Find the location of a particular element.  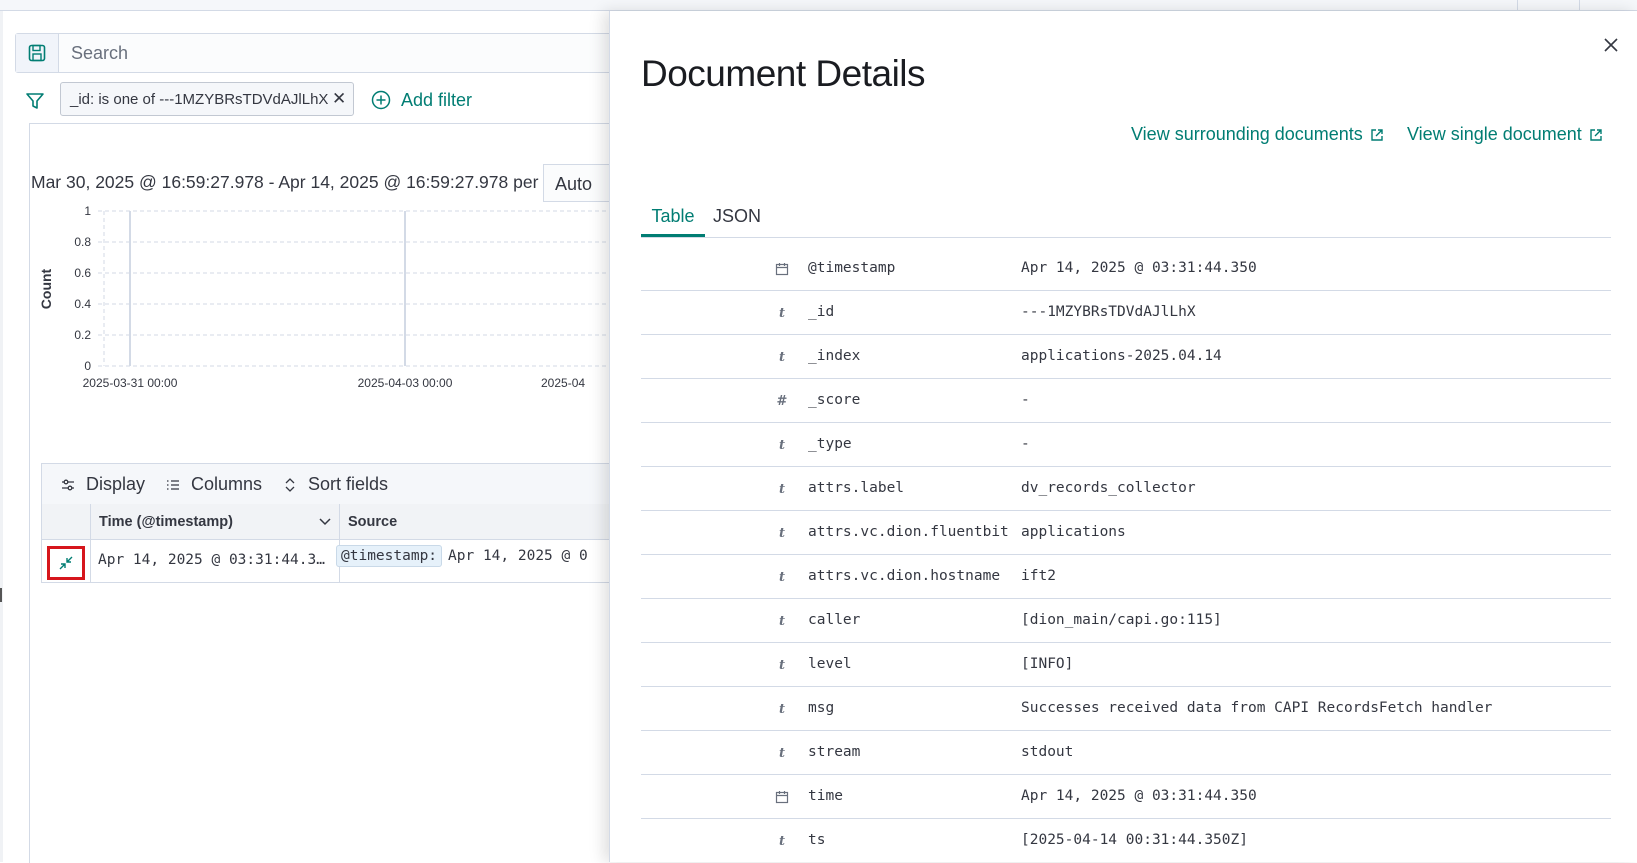

field-value: applications-2025.04.14 is located at coordinates (1121, 356).